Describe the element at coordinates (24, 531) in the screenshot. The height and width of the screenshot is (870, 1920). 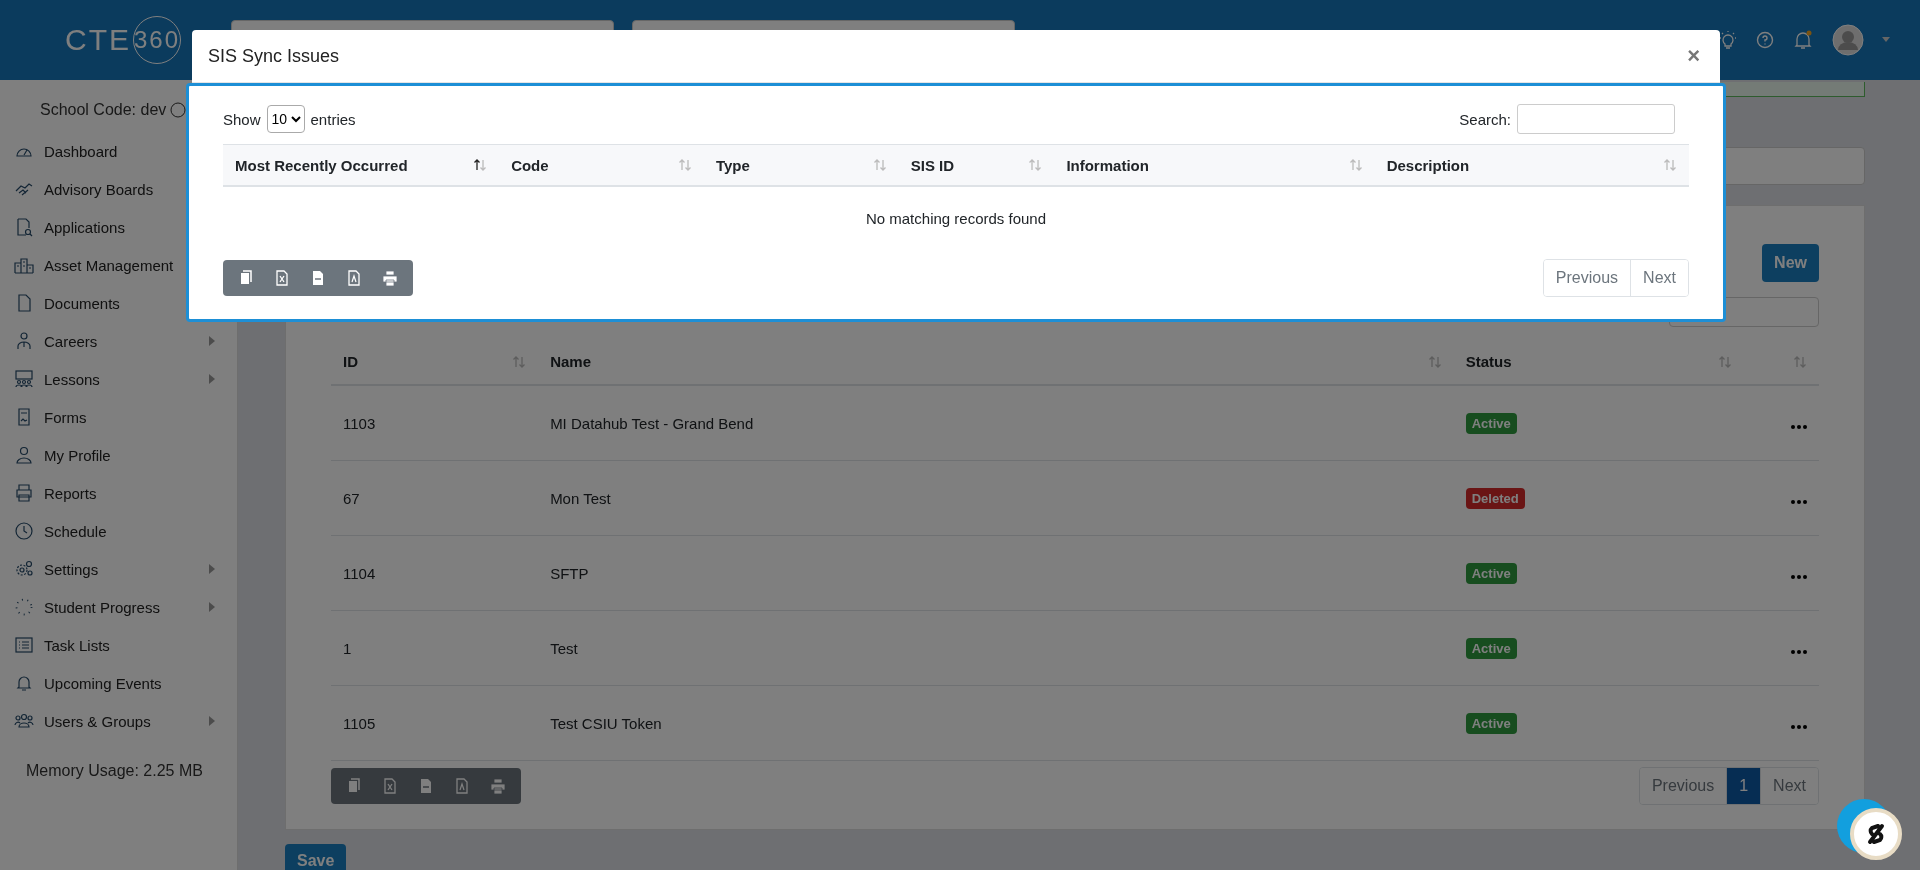
I see `clock-icon` at that location.